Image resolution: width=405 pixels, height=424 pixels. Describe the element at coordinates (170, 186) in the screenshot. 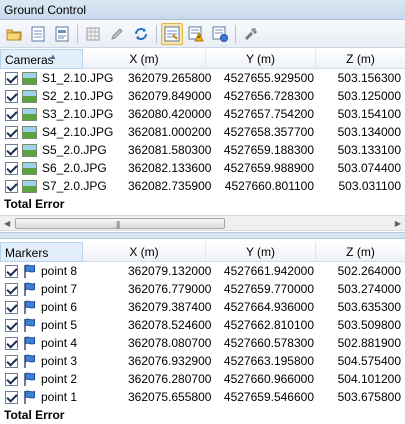

I see `x-value: 362082.735900` at that location.